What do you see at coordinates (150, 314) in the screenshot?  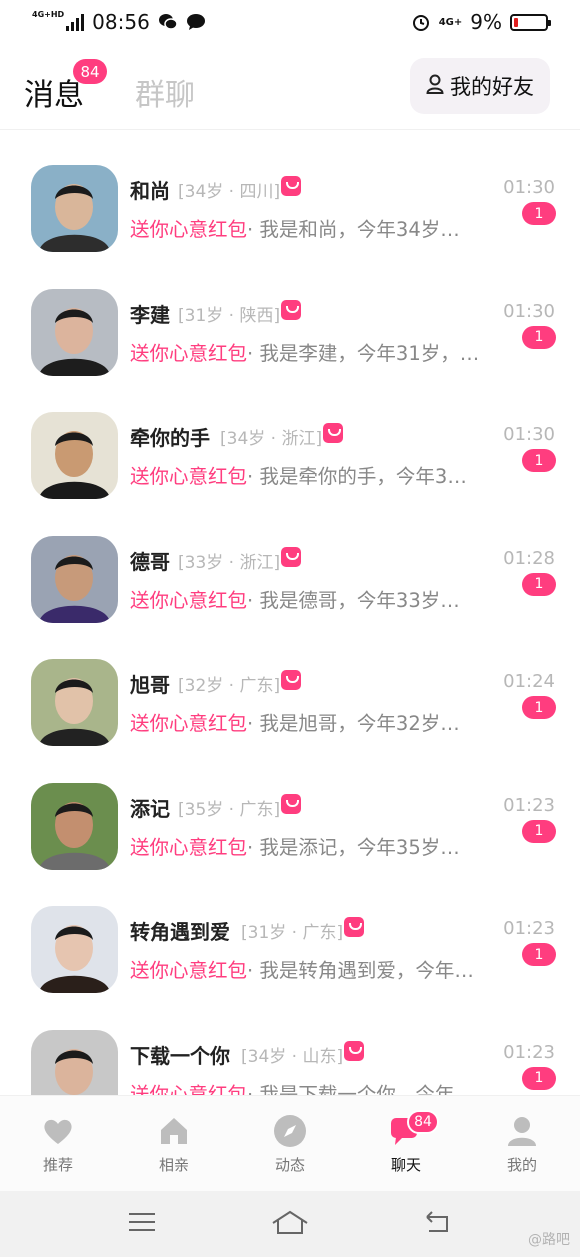 I see `contact-name: 李建` at bounding box center [150, 314].